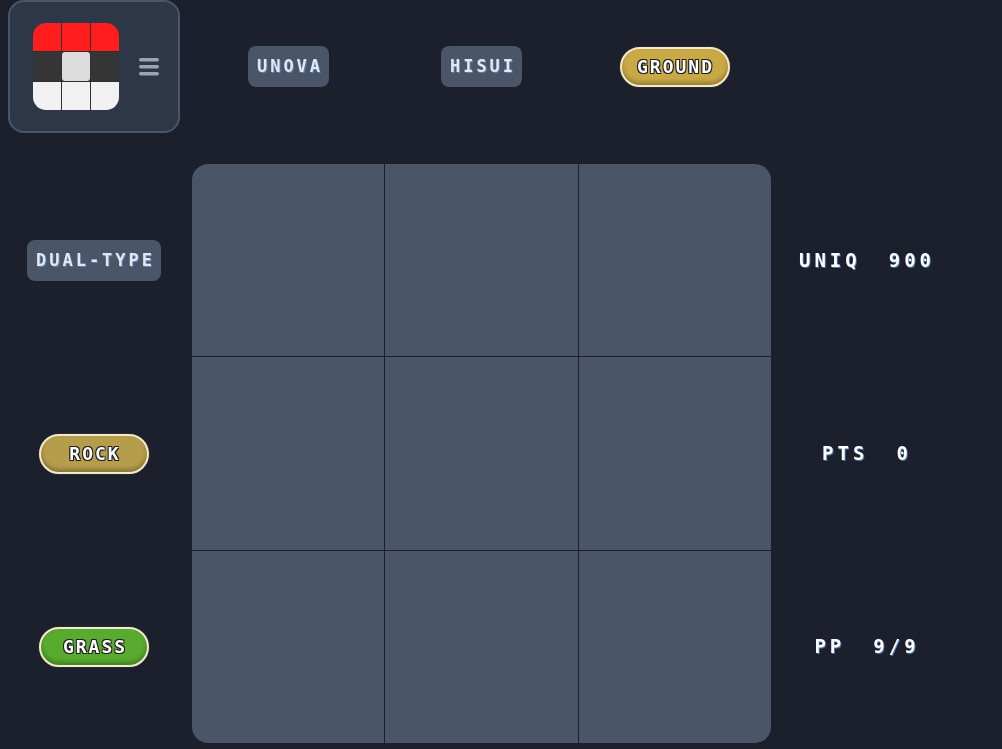 The width and height of the screenshot is (1002, 749). What do you see at coordinates (896, 647) in the screenshot?
I see `stat-value: 9/9` at bounding box center [896, 647].